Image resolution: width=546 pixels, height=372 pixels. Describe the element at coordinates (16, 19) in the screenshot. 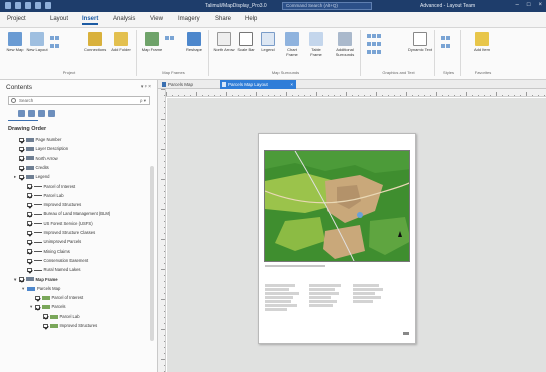

I see `tab-project: Project` at that location.